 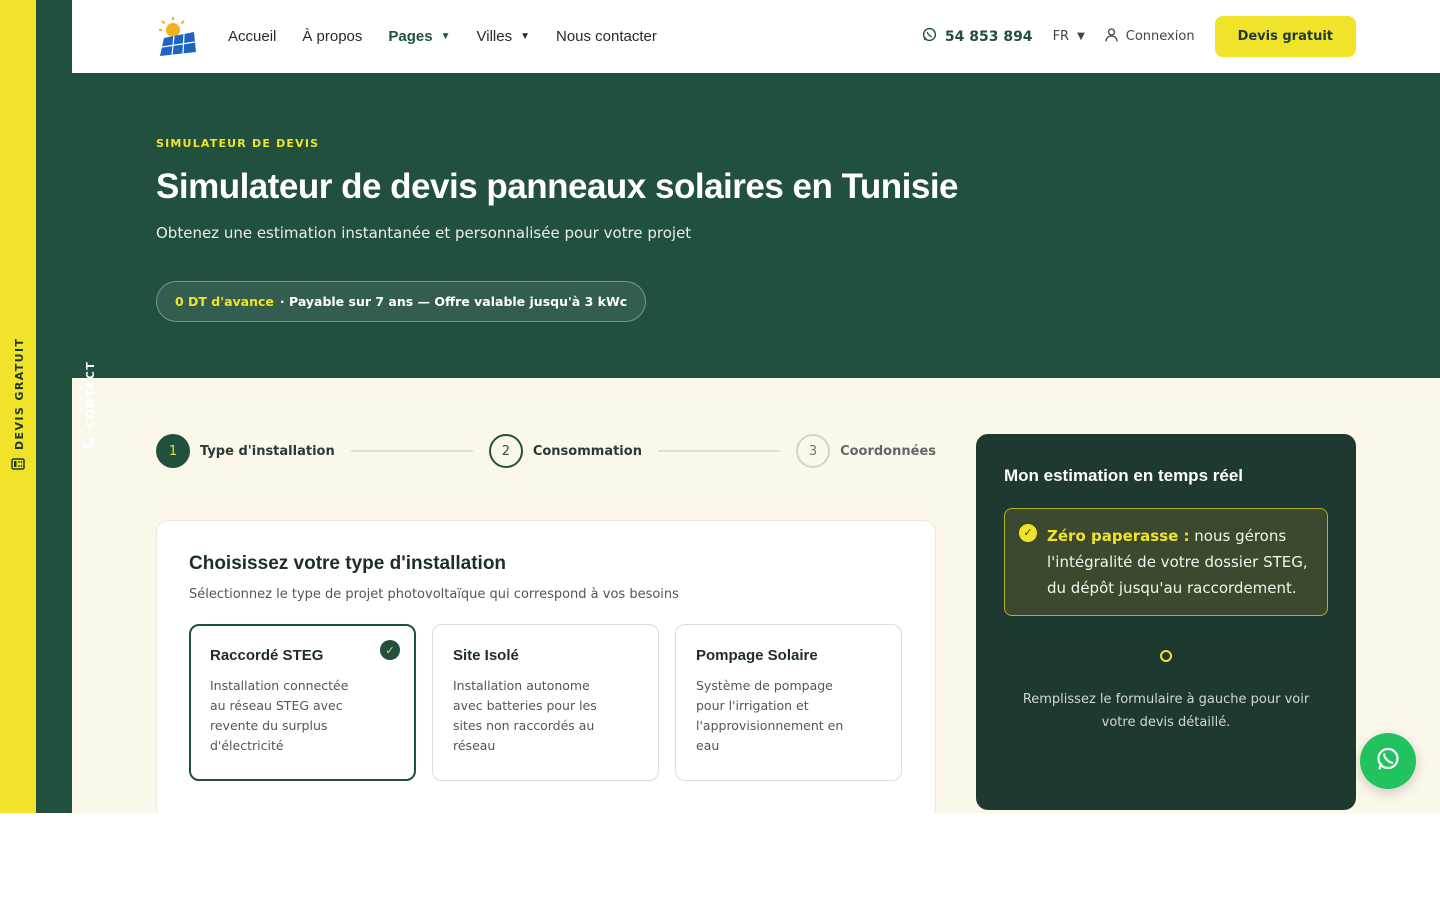 I want to click on whatsapp-phone-link: 54 853 894, so click(x=977, y=36).